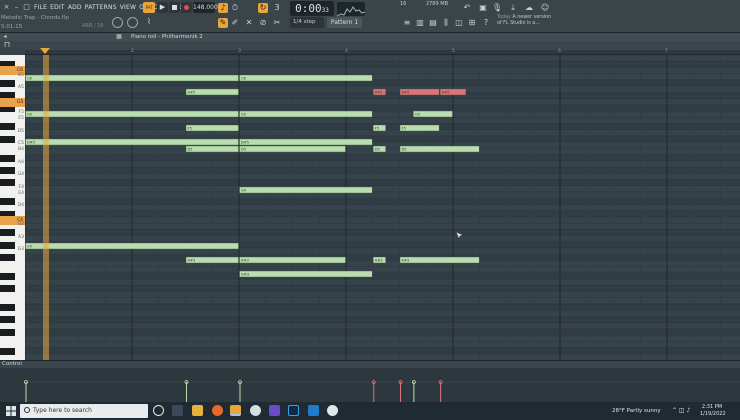  I want to click on fl-studio-icon, so click(235, 410).